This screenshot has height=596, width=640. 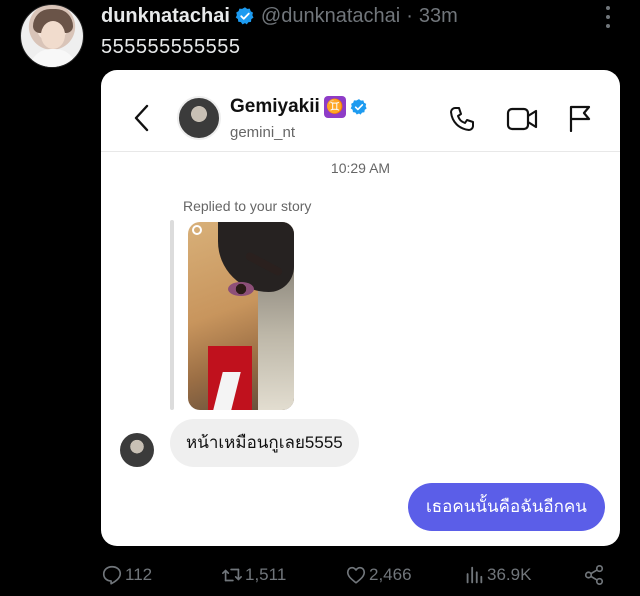 What do you see at coordinates (244, 16) in the screenshot?
I see `verified-icon` at bounding box center [244, 16].